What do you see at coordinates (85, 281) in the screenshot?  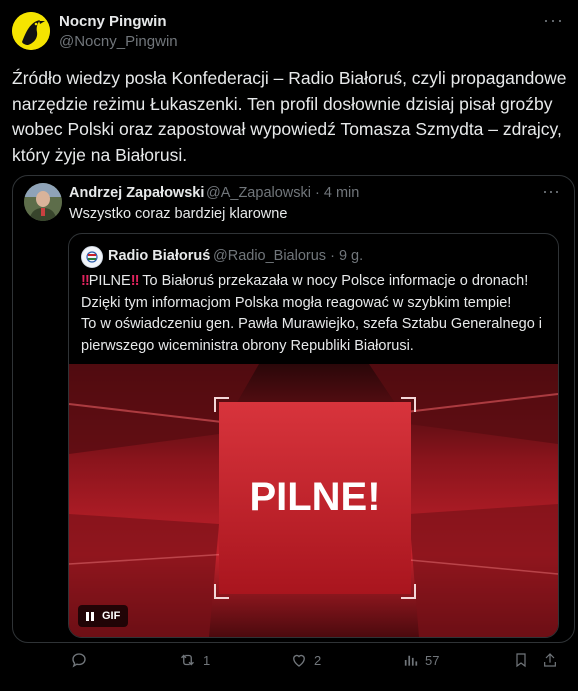 I see `alert-emoji-icon: ‼` at bounding box center [85, 281].